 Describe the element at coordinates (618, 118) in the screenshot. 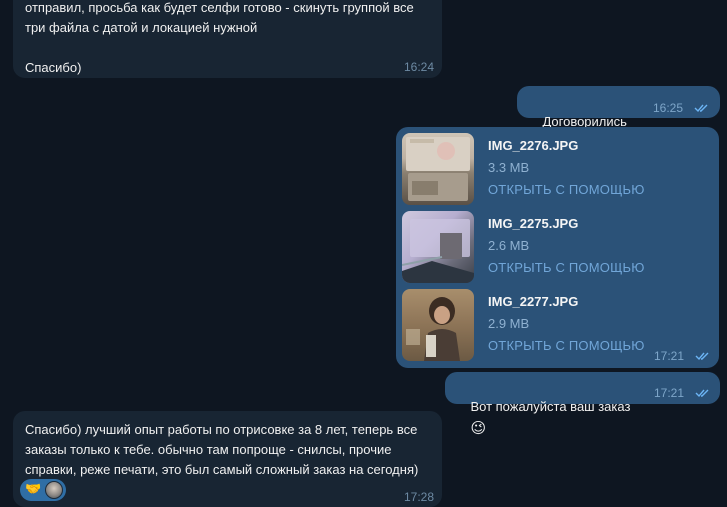

I see `outgoing-message-2: Договорились 🤝 16:25` at that location.